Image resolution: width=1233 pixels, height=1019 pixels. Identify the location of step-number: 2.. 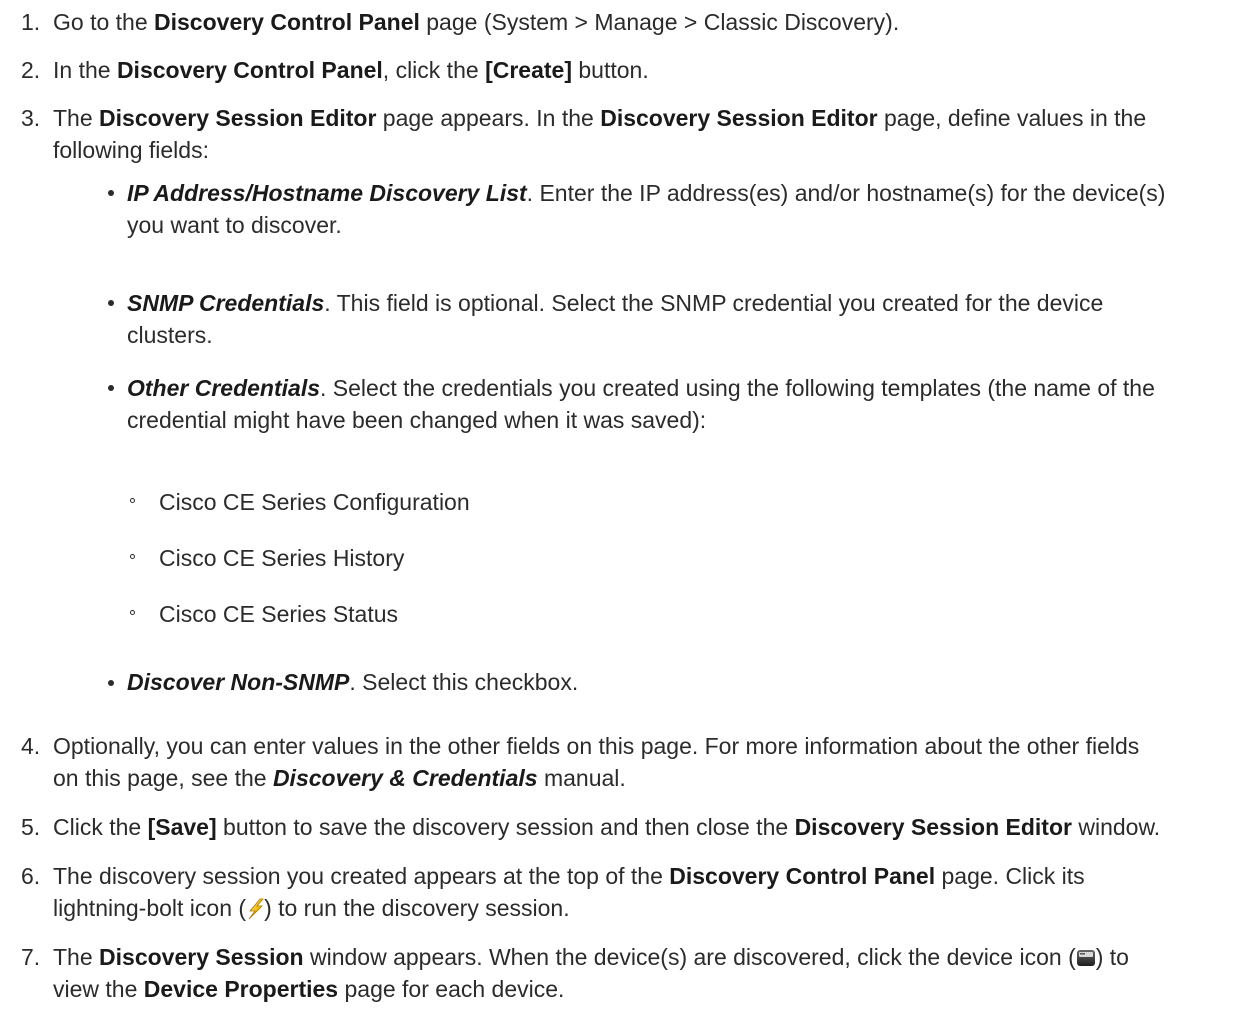
(31, 70).